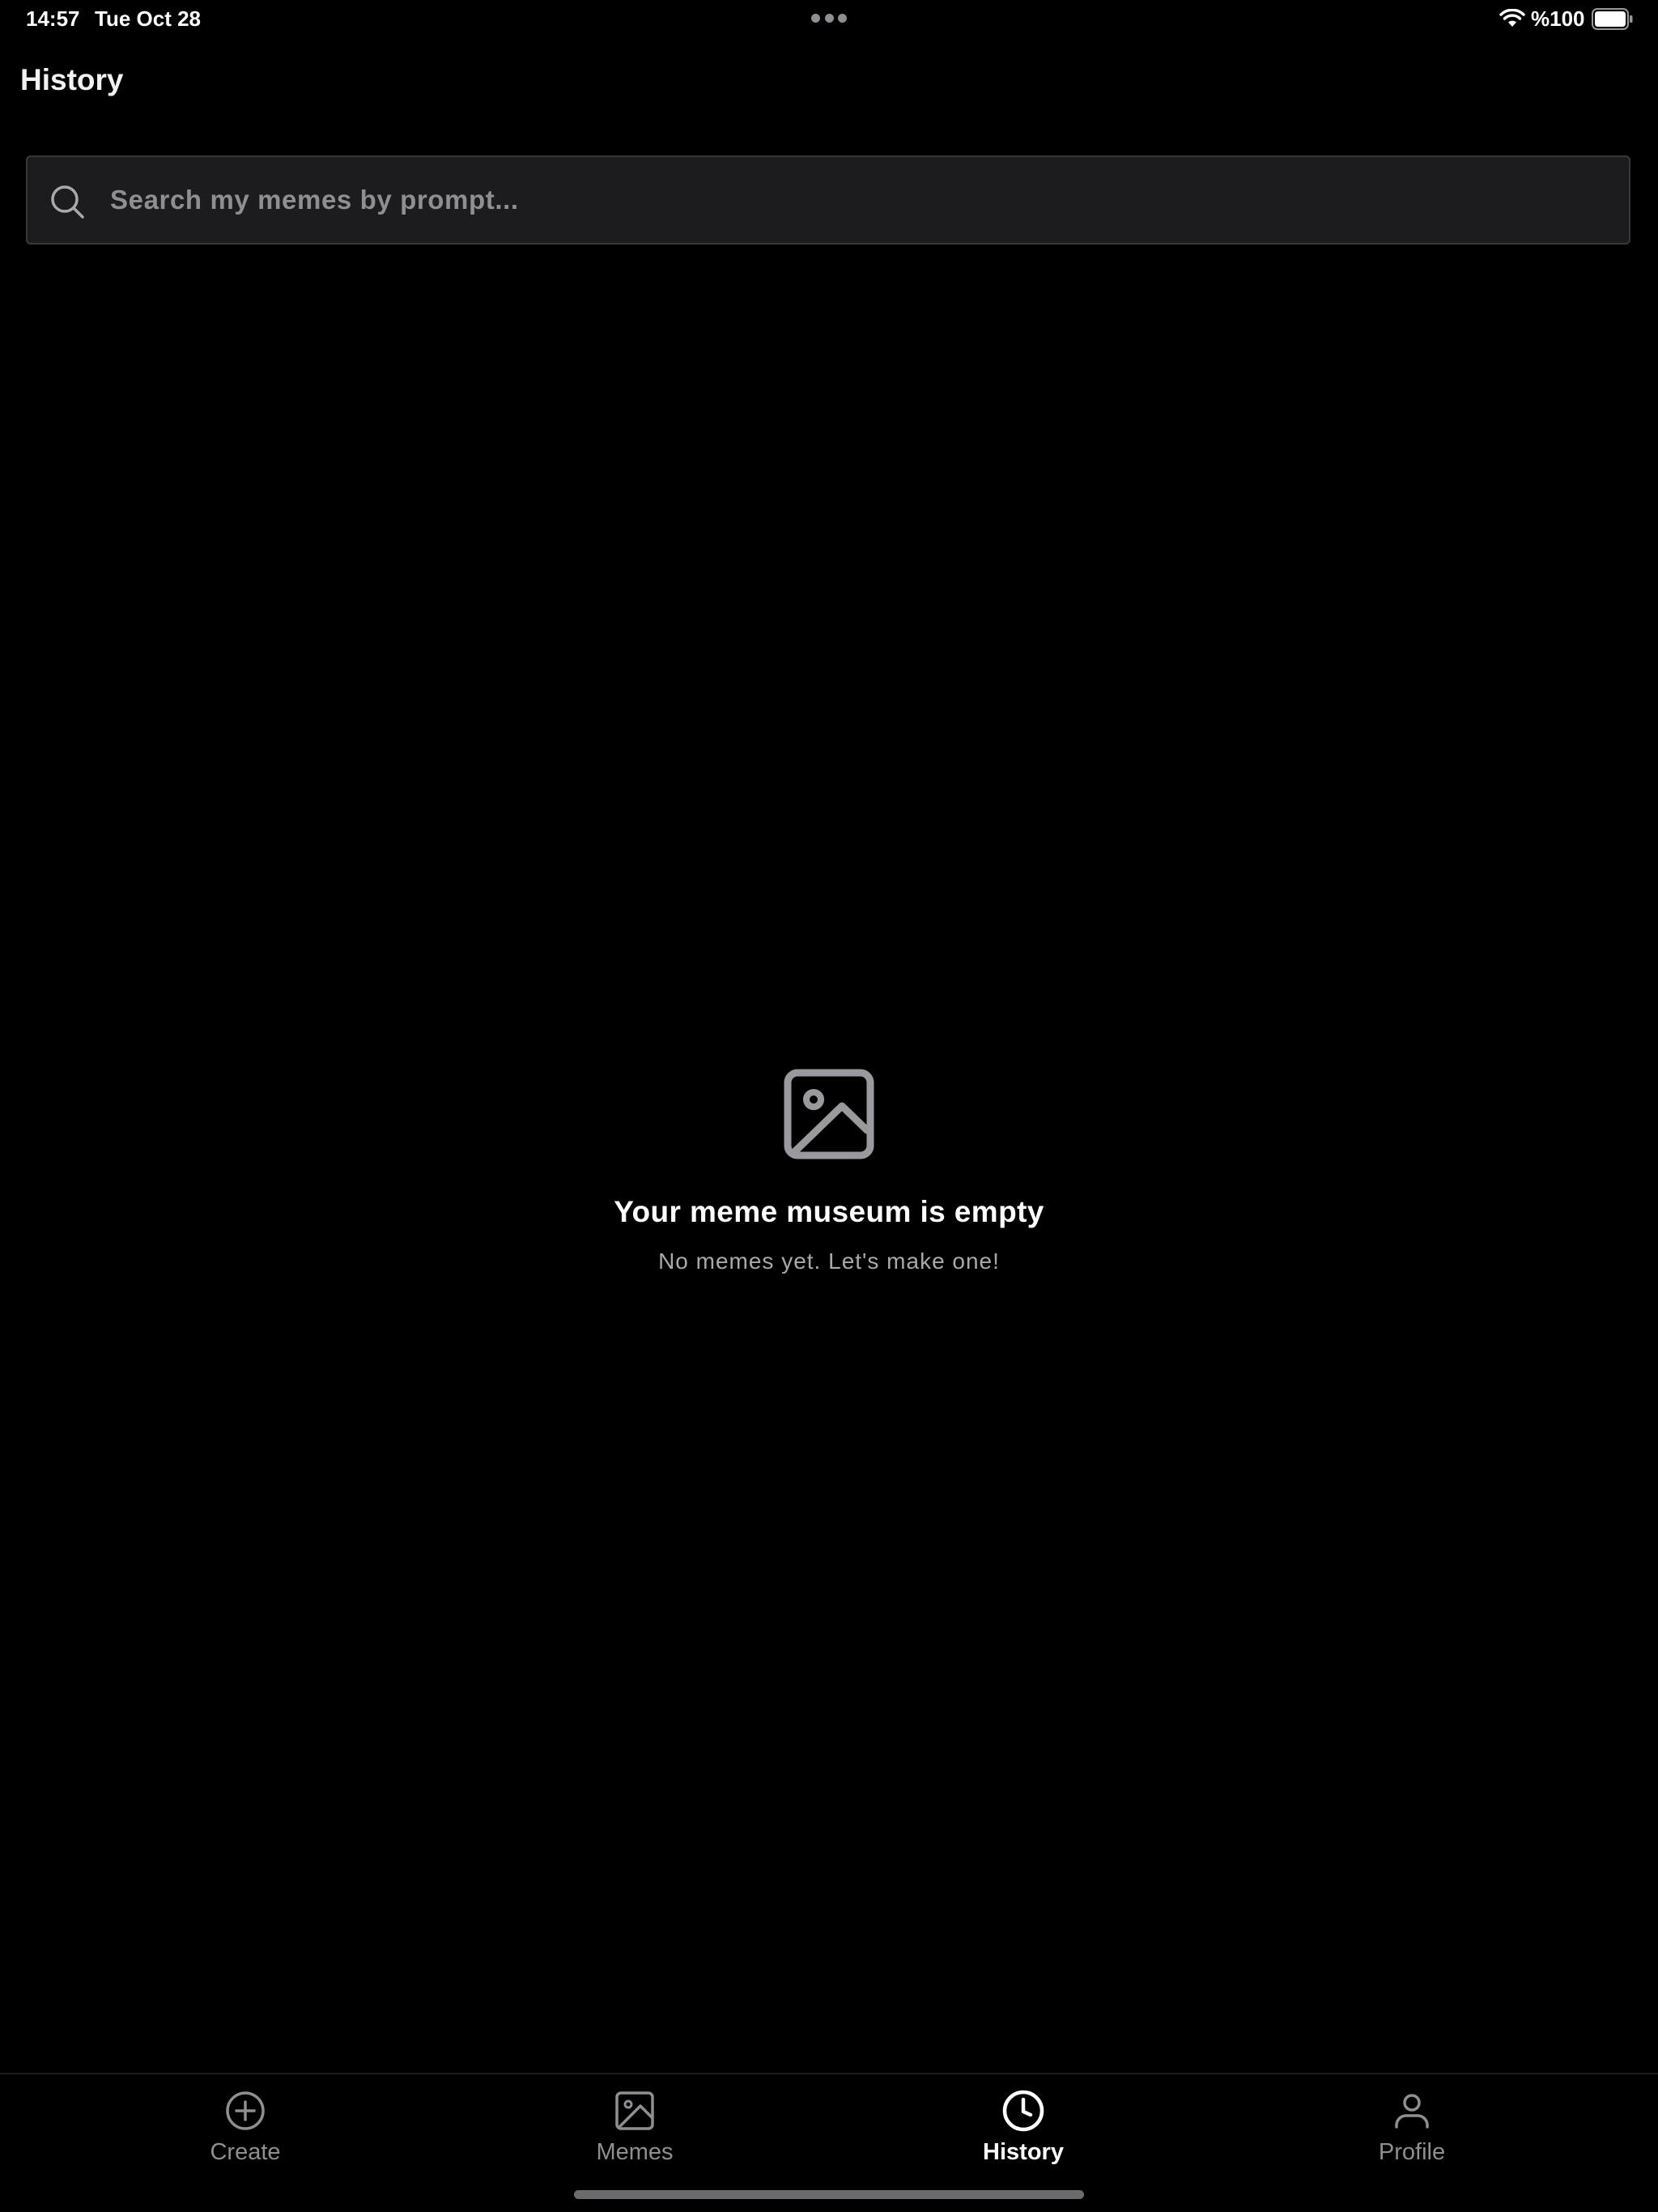  What do you see at coordinates (1412, 2152) in the screenshot?
I see `tab-profile-label: Profile` at bounding box center [1412, 2152].